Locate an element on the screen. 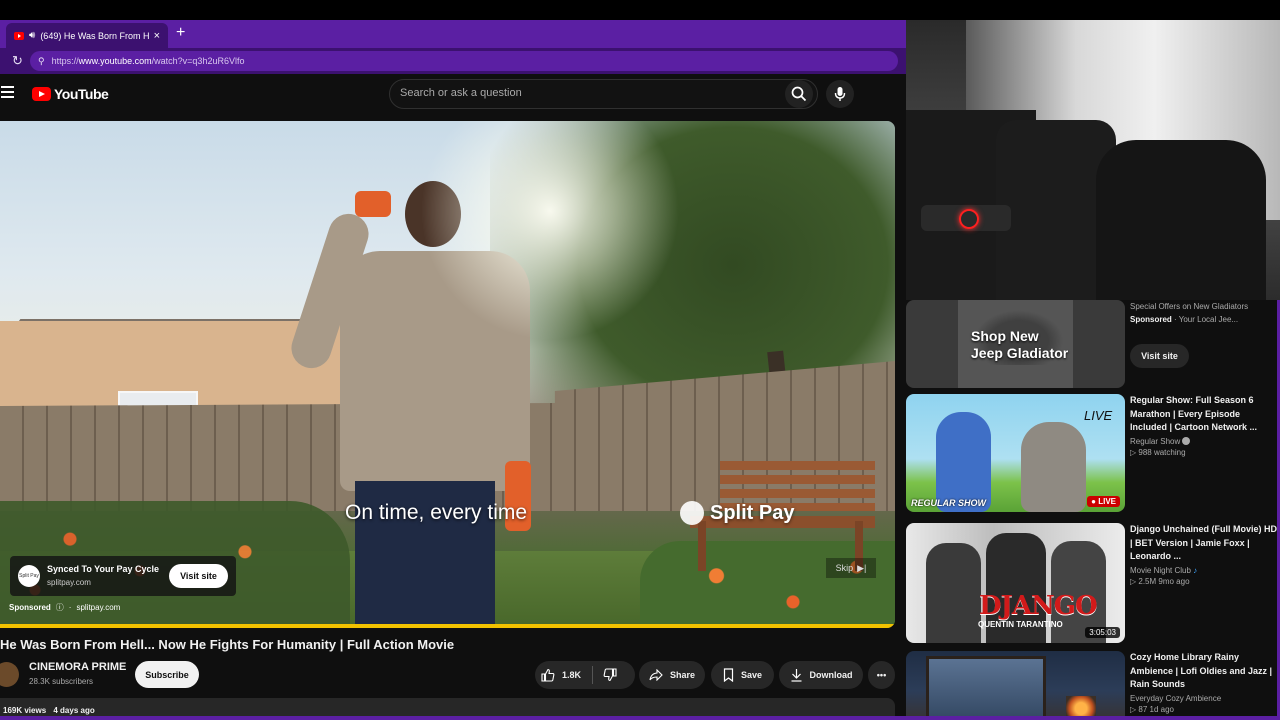  microphone-icon is located at coordinates (840, 94).